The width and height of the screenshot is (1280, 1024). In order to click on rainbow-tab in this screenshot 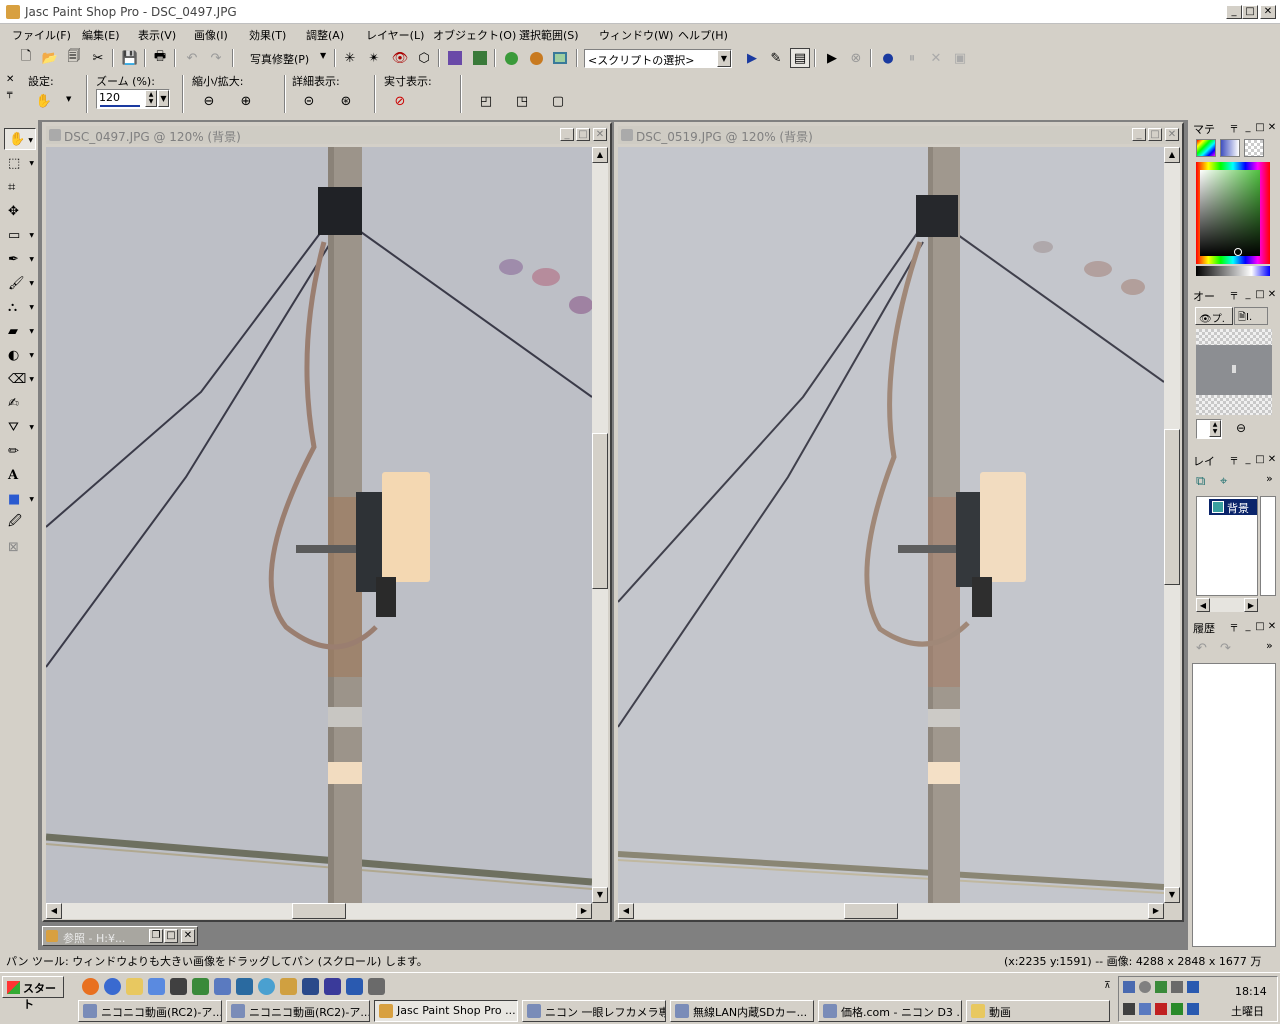, I will do `click(1206, 148)`.